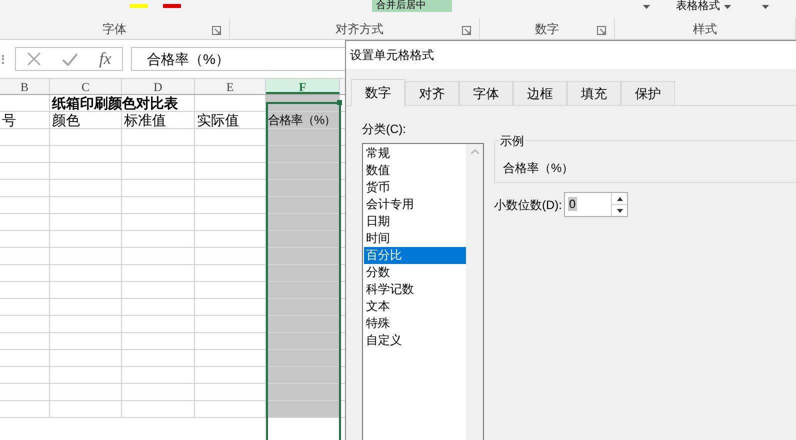 The image size is (796, 440). Describe the element at coordinates (9, 120) in the screenshot. I see `table-cell-text: 号` at that location.